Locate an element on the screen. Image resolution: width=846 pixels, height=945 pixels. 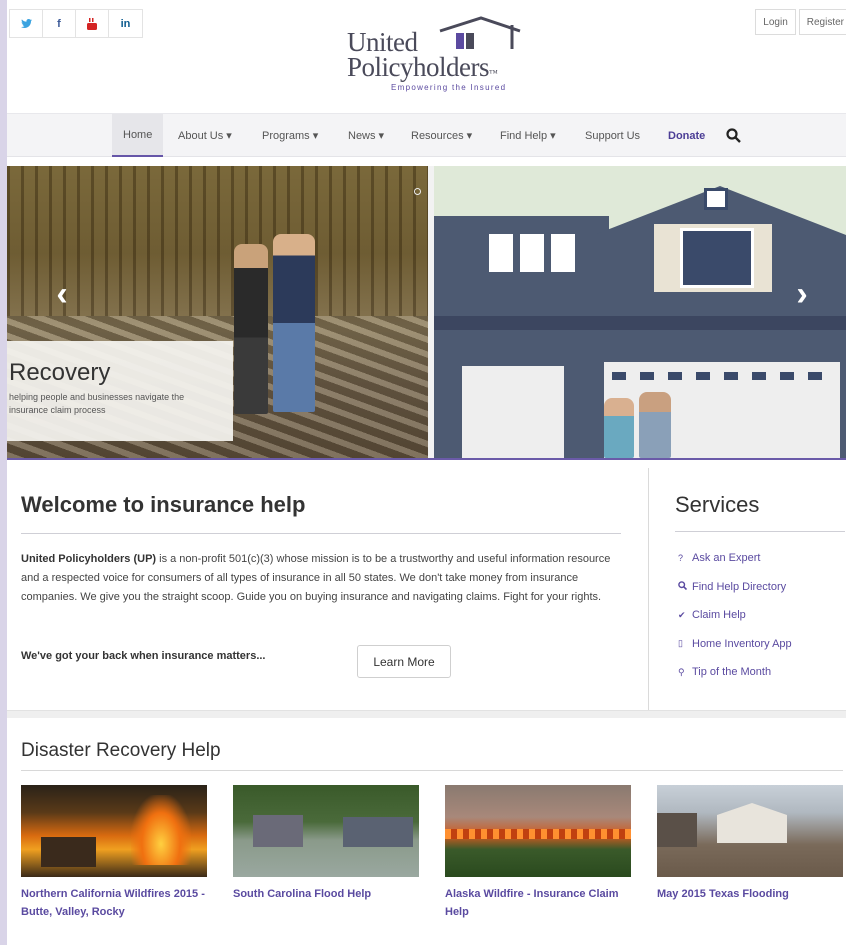
carousel-prev-button: ‹ is located at coordinates (62, 294).